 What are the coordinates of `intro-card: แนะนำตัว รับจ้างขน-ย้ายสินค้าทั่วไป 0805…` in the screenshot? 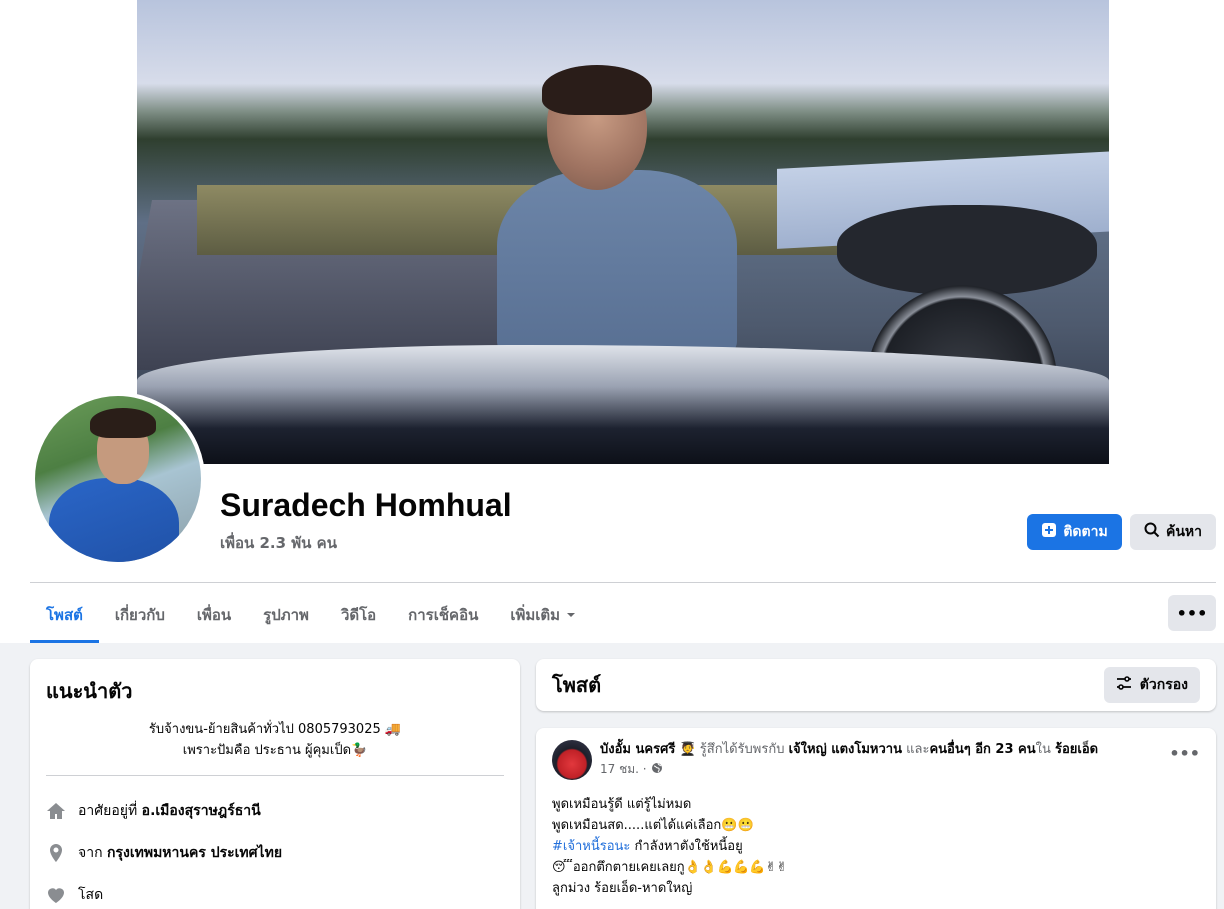 It's located at (275, 784).